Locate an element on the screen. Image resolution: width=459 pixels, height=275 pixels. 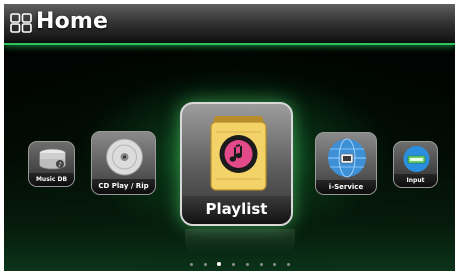
menu-item-i-service: i-Service is located at coordinates (346, 163).